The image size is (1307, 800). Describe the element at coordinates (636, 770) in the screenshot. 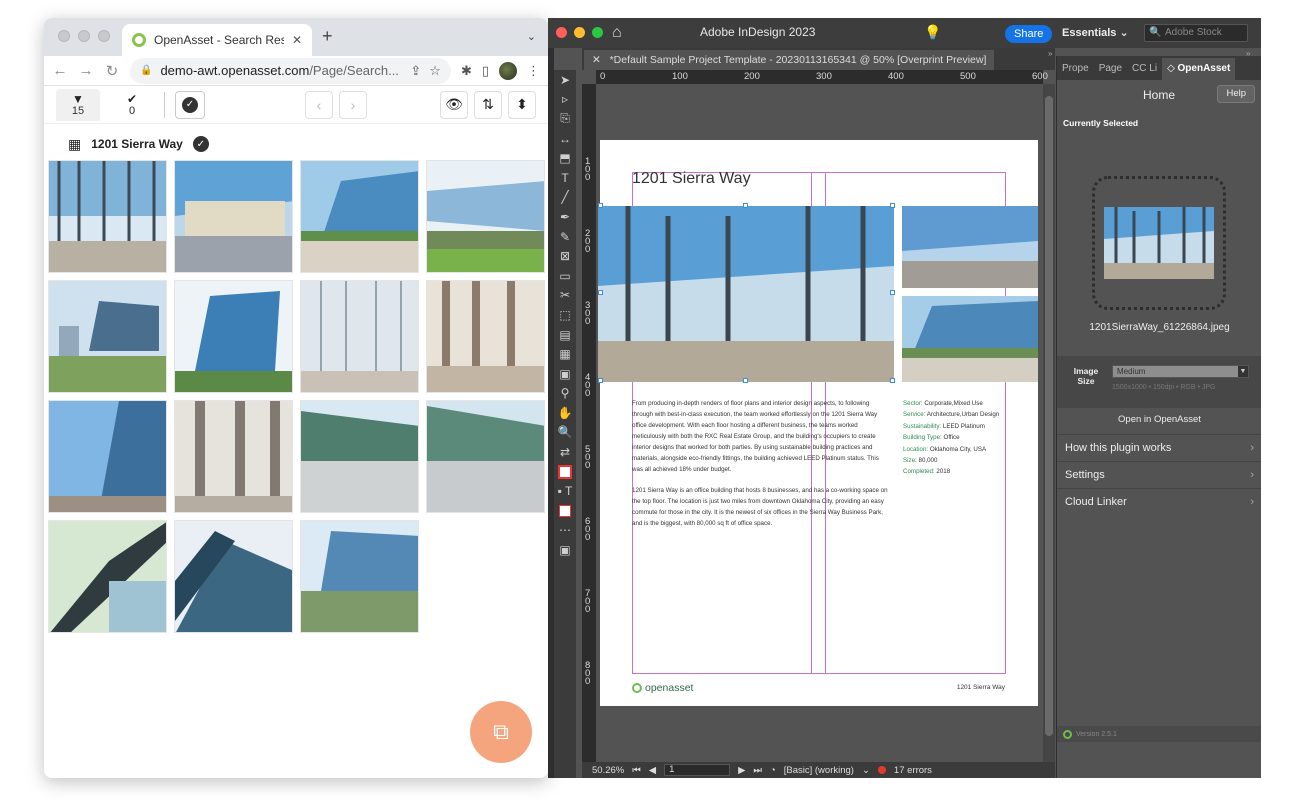

I see `first-page-icon: ⏮` at that location.